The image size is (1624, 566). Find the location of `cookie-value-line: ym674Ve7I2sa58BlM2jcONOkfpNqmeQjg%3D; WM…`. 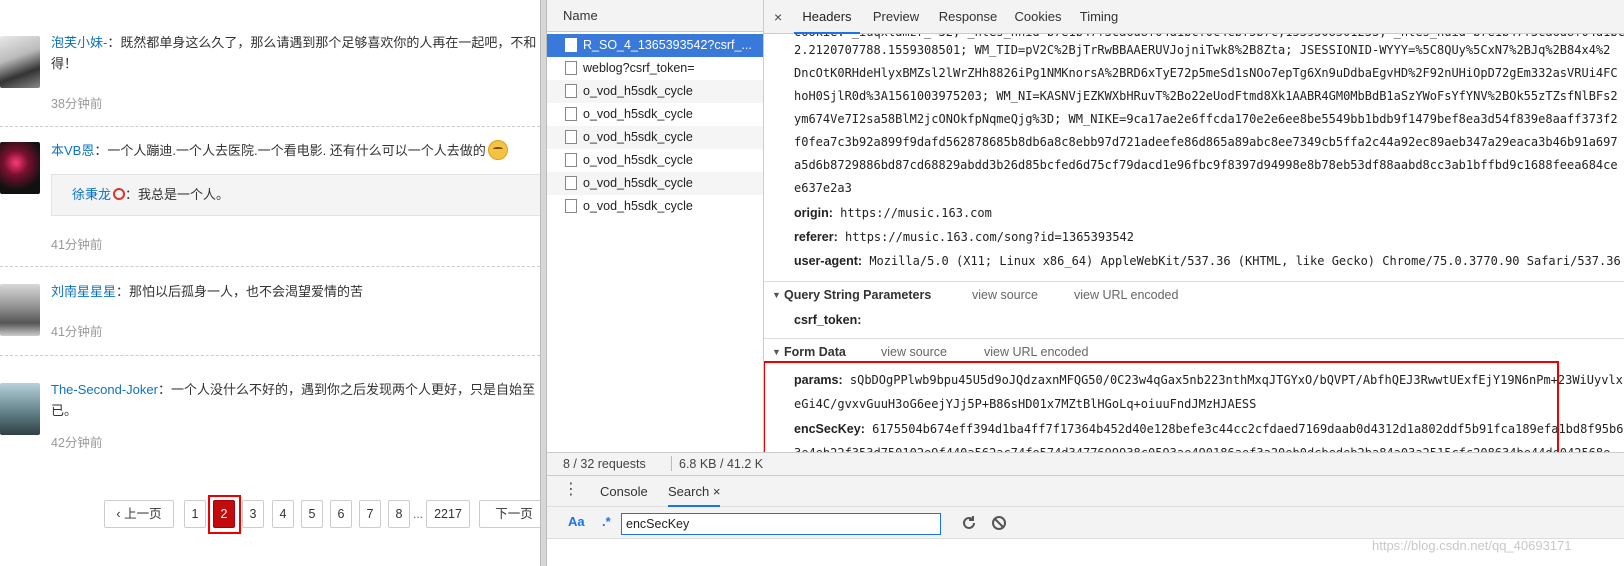

cookie-value-line: ym674Ve7I2sa58BlM2jcONOkfpNqmeQjg%3D; WM… is located at coordinates (1206, 119).